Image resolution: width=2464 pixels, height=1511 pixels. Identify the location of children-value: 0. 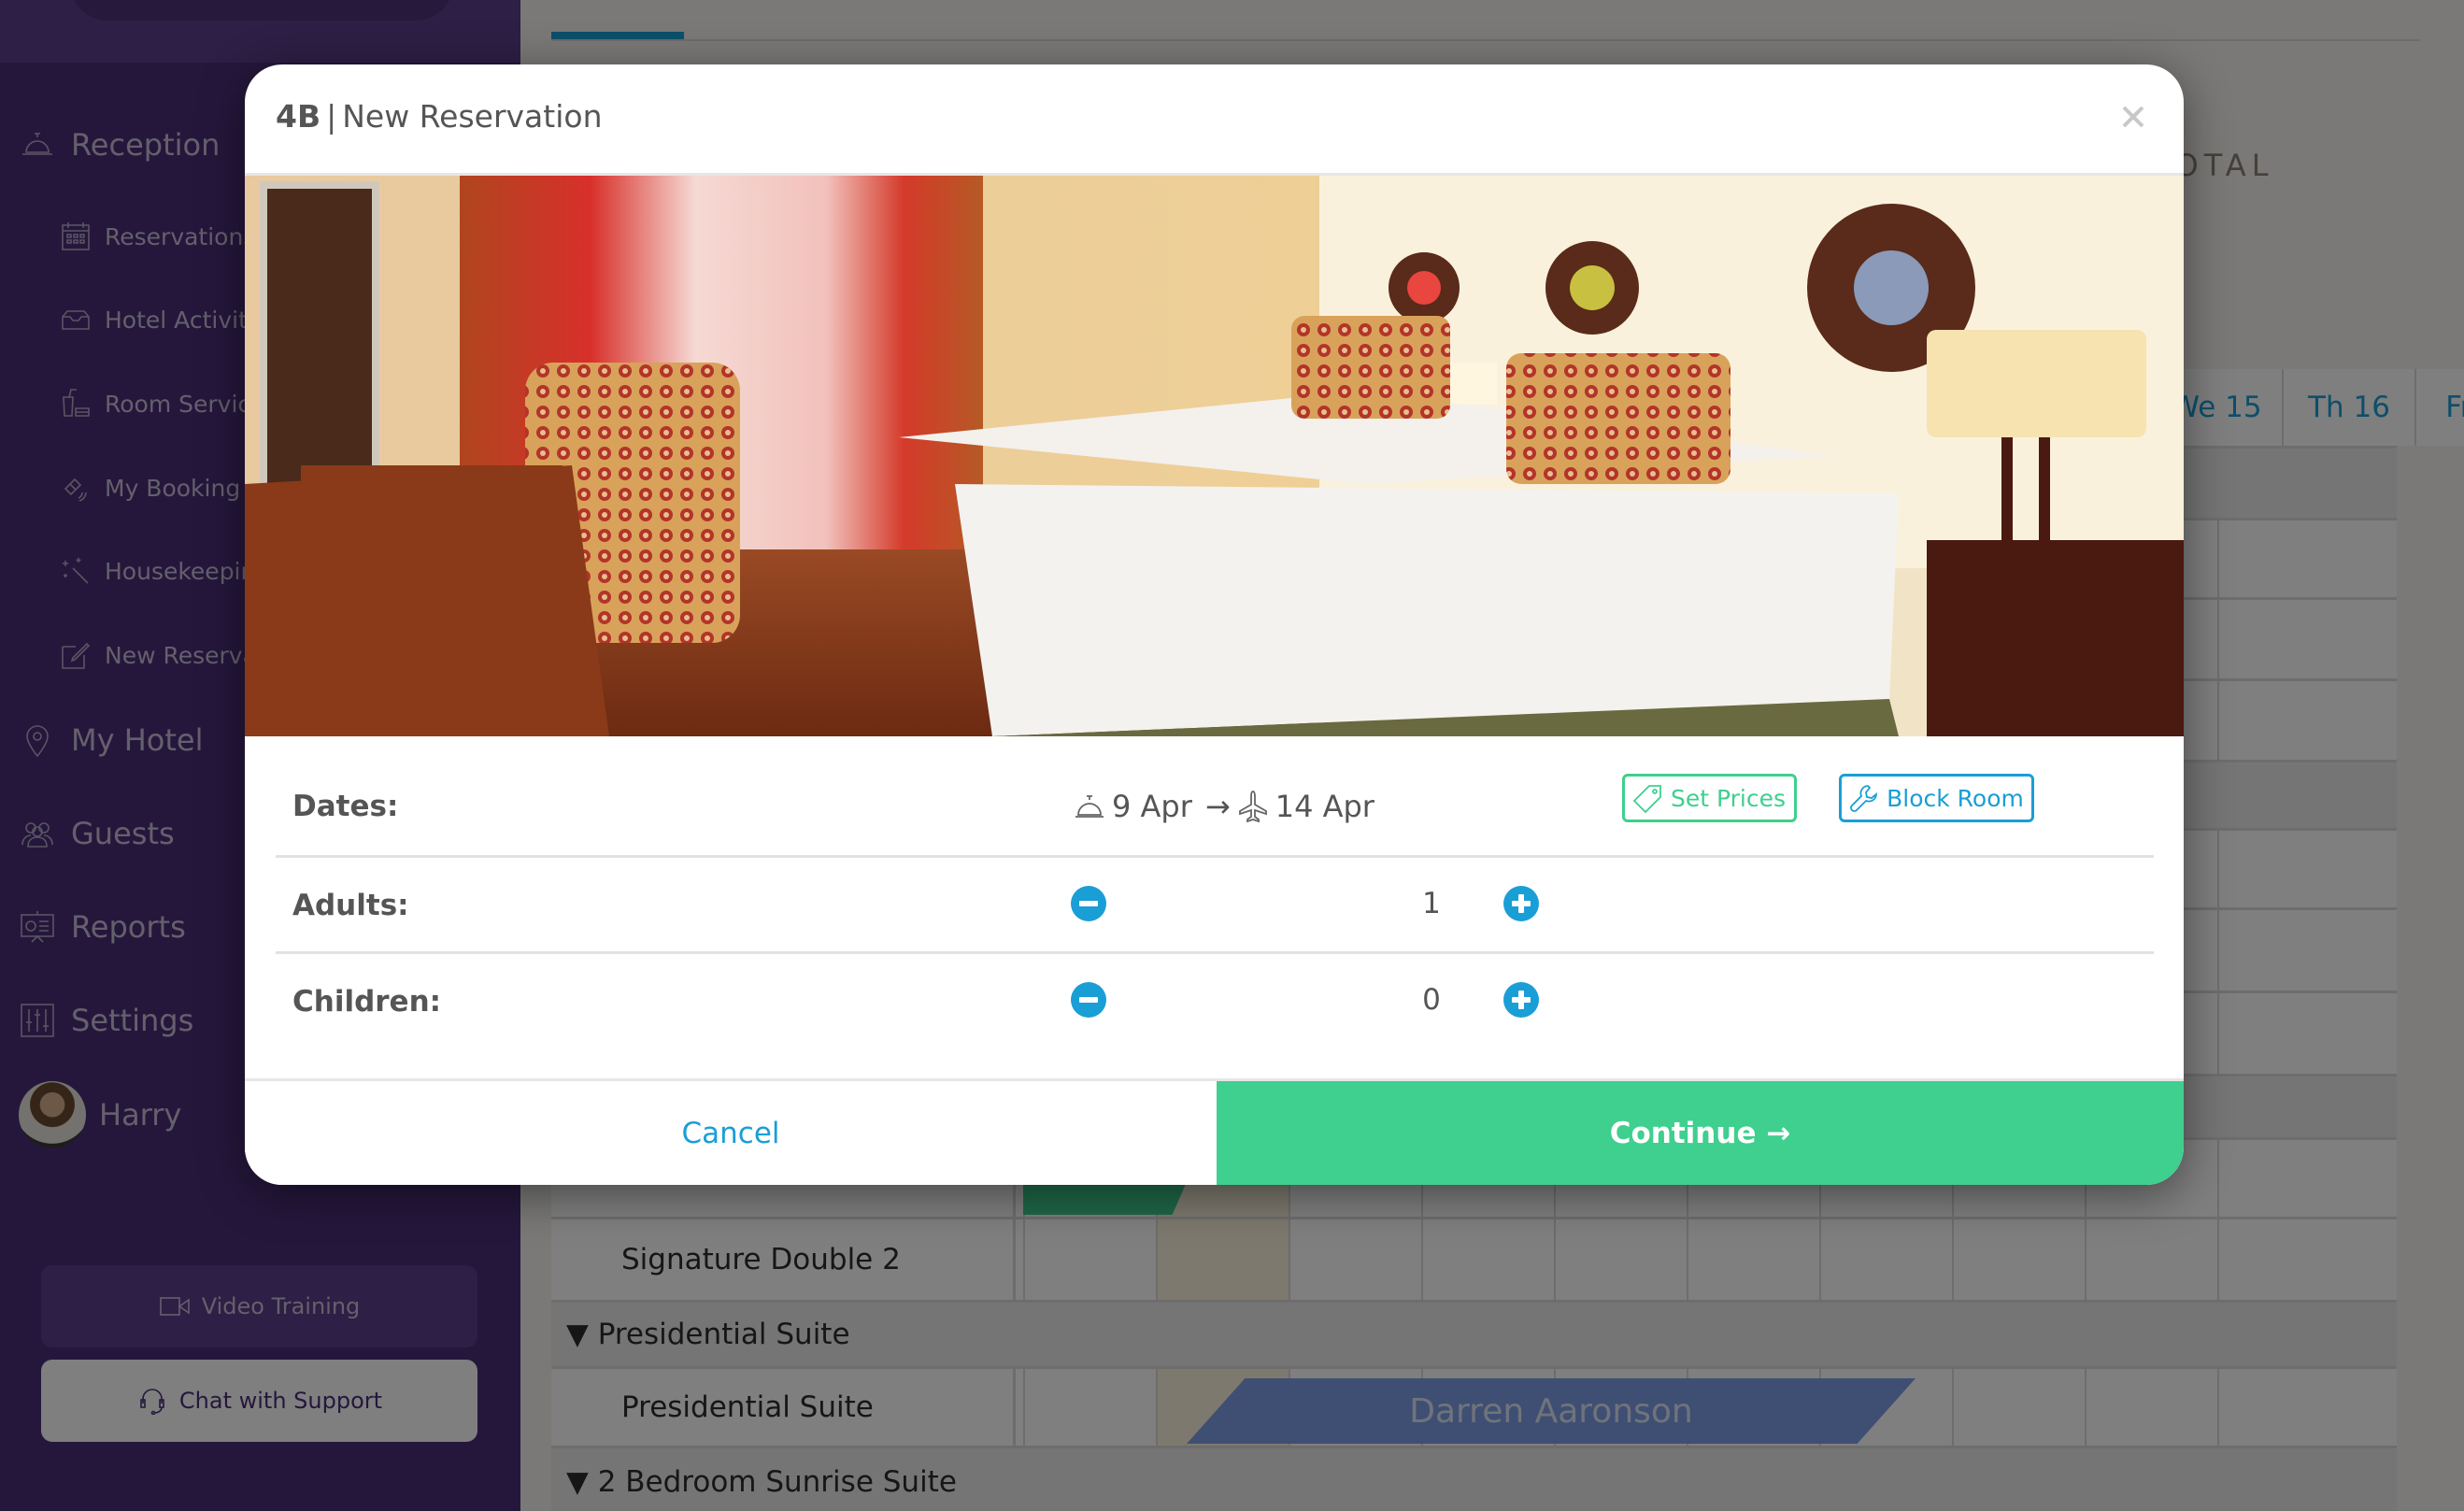
(1431, 1000).